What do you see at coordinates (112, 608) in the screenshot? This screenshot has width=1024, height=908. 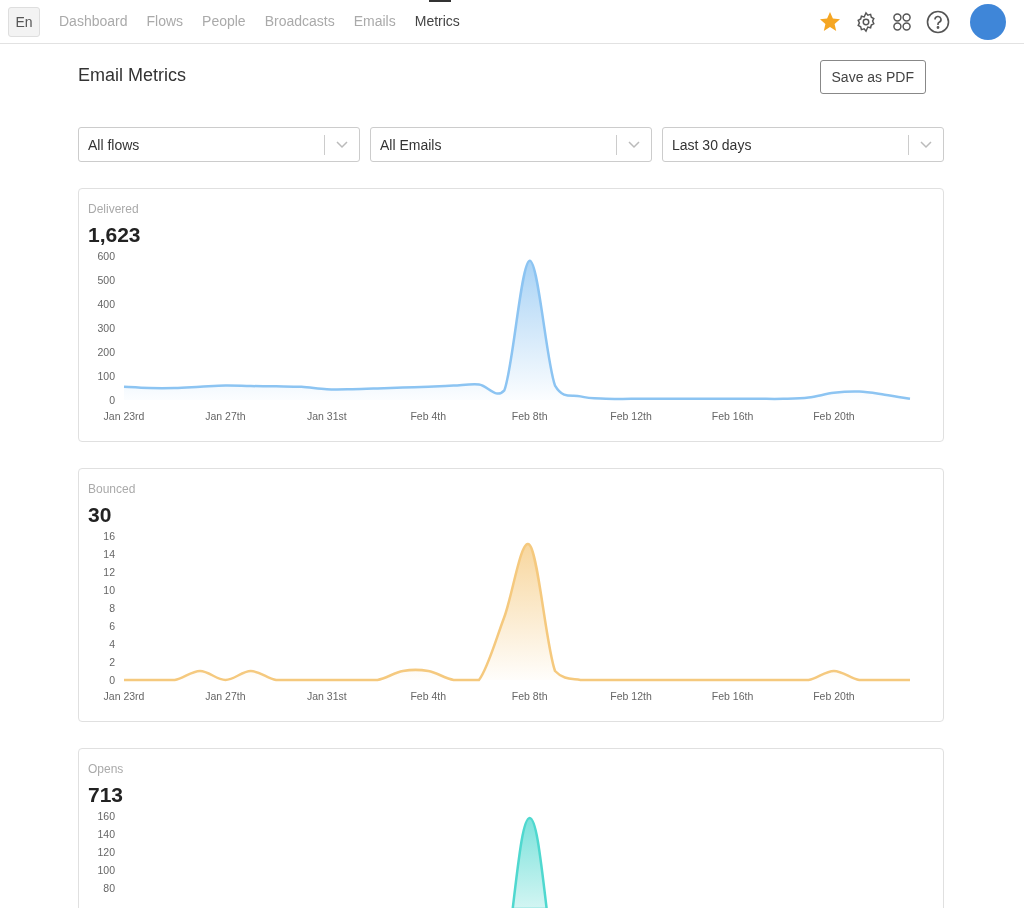 I see `axis-tick-label: 8` at bounding box center [112, 608].